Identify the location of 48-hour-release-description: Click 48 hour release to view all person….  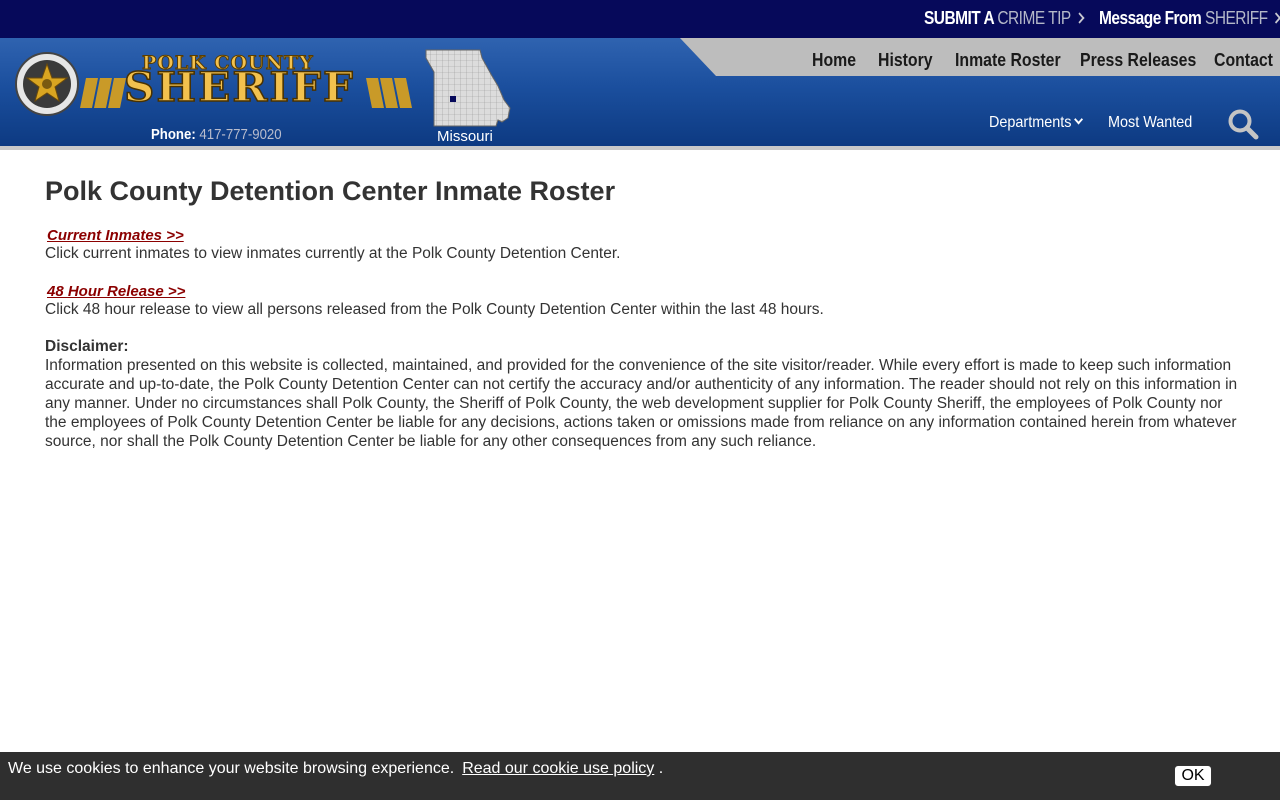
(434, 309).